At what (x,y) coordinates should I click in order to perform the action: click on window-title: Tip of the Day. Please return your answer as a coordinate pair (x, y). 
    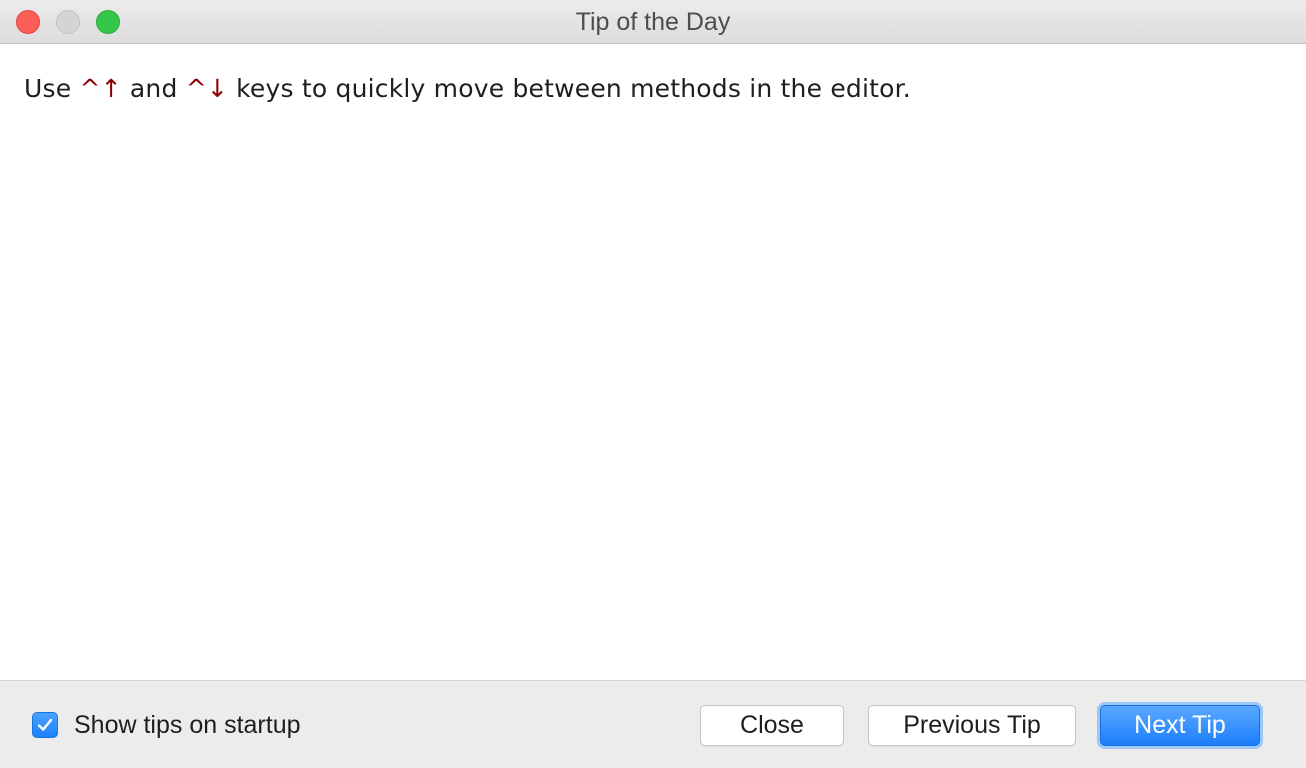
    Looking at the image, I should click on (653, 22).